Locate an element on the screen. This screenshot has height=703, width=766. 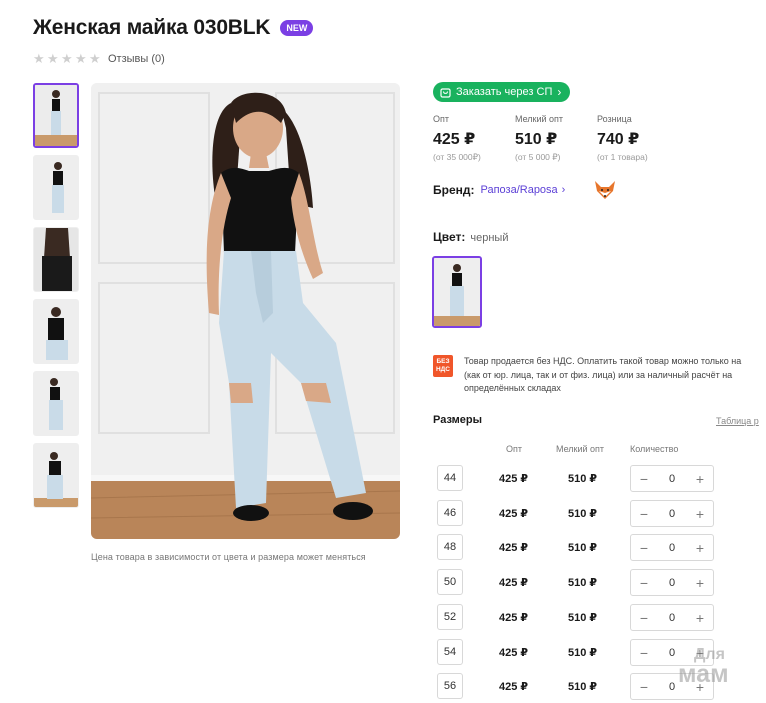
order-button-label: Заказать через СП is located at coordinates (504, 92).